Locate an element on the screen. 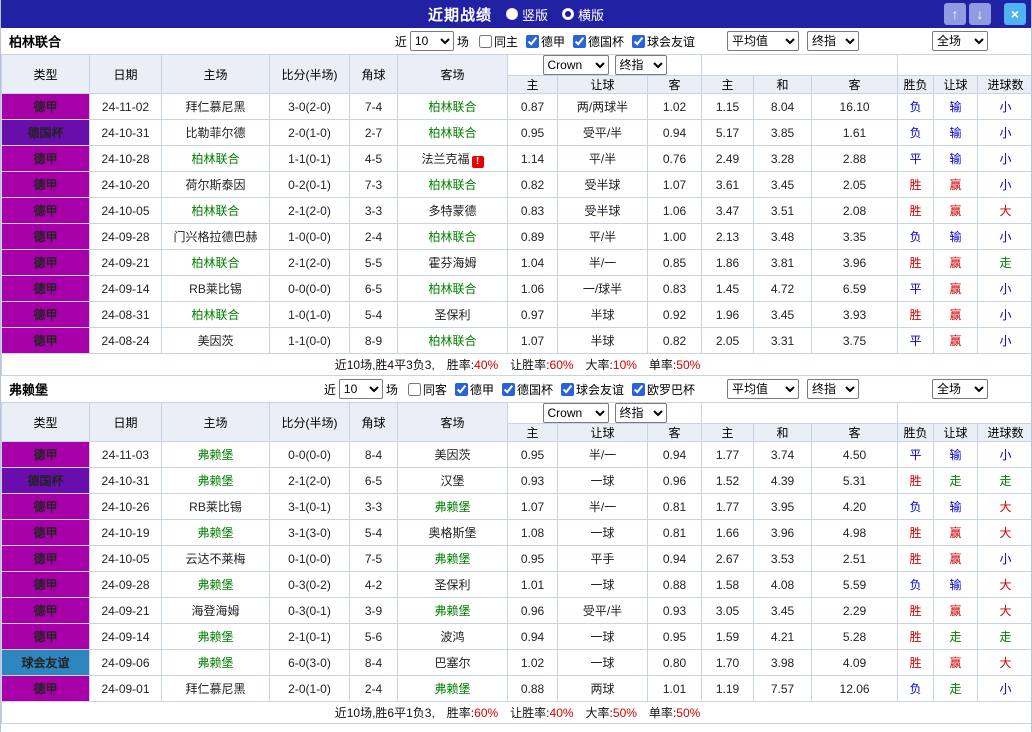  odds-away: 3.75 is located at coordinates (855, 340).